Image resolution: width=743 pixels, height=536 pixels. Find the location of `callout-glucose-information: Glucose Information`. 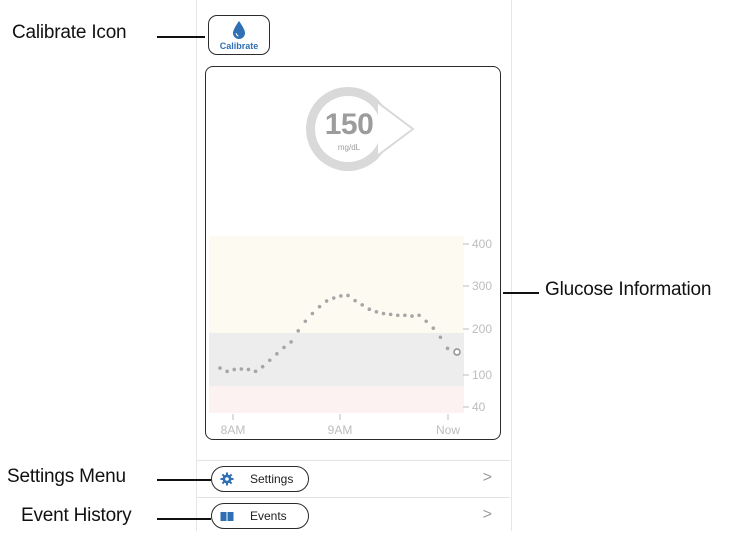

callout-glucose-information: Glucose Information is located at coordinates (628, 289).